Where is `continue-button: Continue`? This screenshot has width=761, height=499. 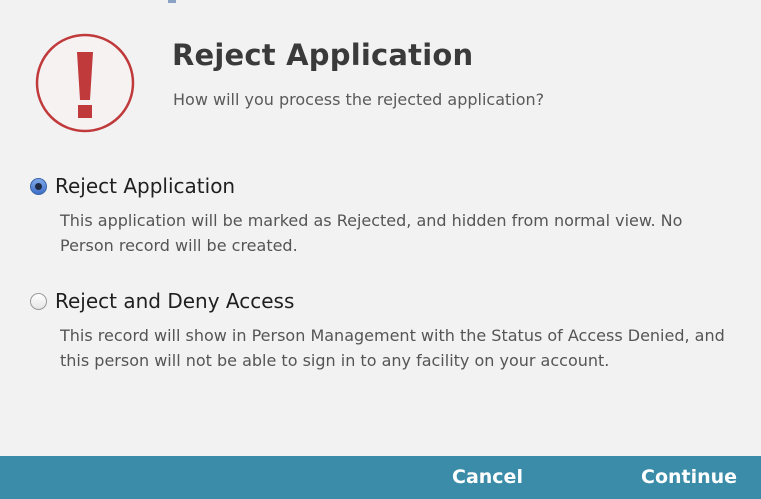
continue-button: Continue is located at coordinates (689, 477).